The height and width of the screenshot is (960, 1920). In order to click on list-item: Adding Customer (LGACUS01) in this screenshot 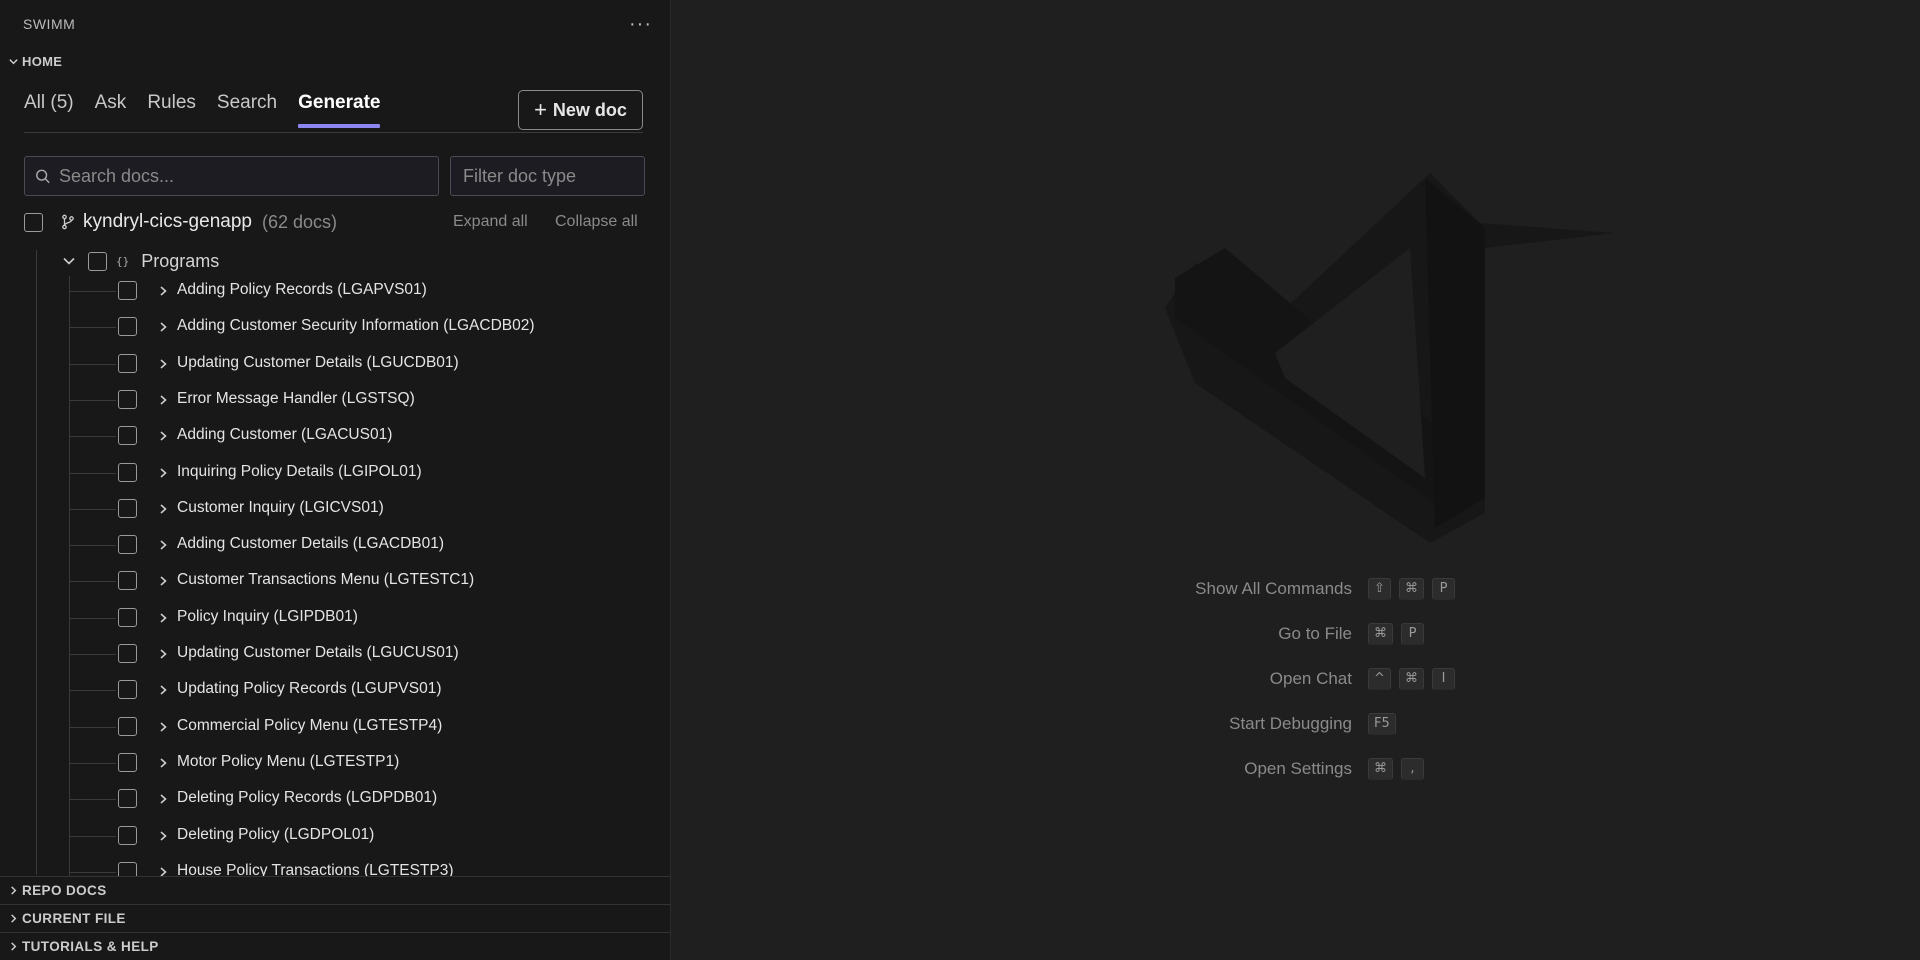, I will do `click(330, 436)`.